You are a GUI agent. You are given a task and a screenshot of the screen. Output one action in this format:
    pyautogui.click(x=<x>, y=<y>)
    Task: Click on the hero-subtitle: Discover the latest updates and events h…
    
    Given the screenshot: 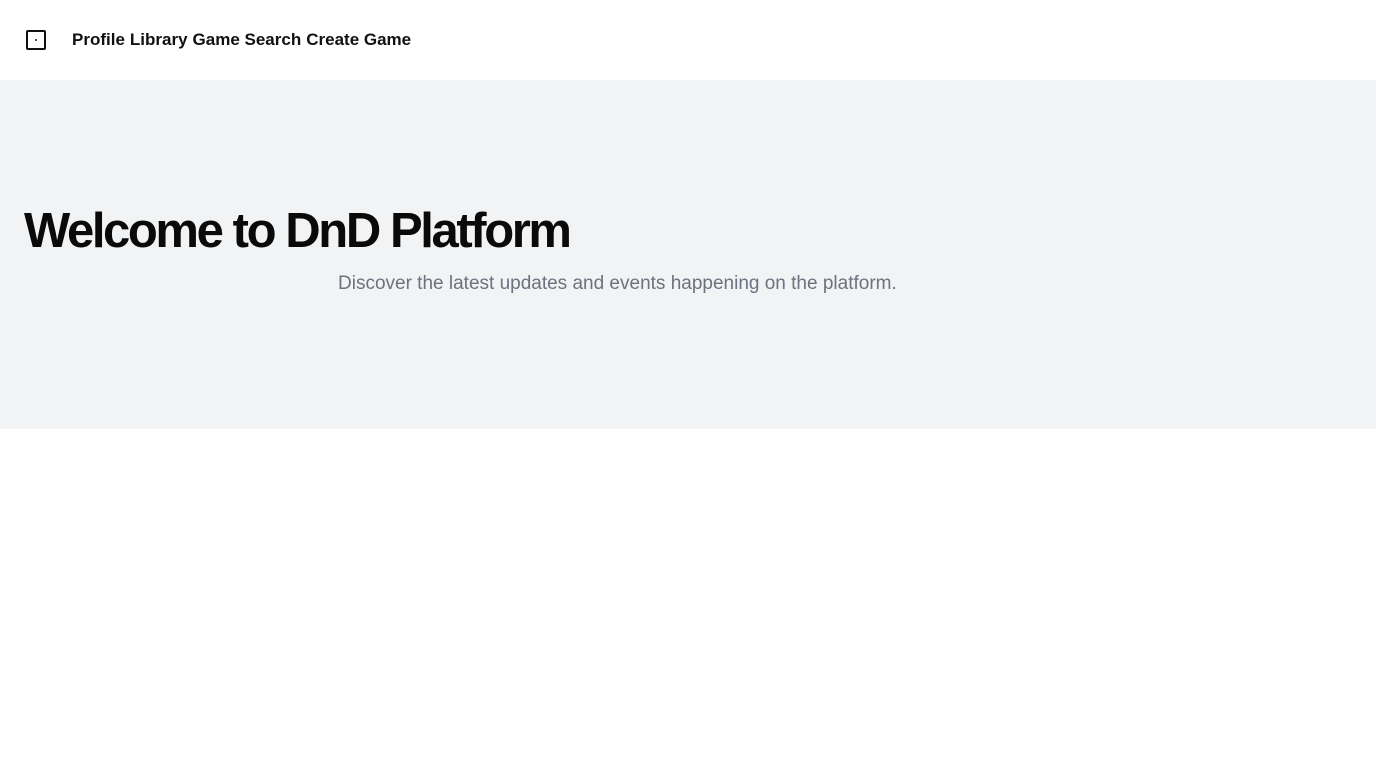 What is the action you would take?
    pyautogui.click(x=617, y=283)
    